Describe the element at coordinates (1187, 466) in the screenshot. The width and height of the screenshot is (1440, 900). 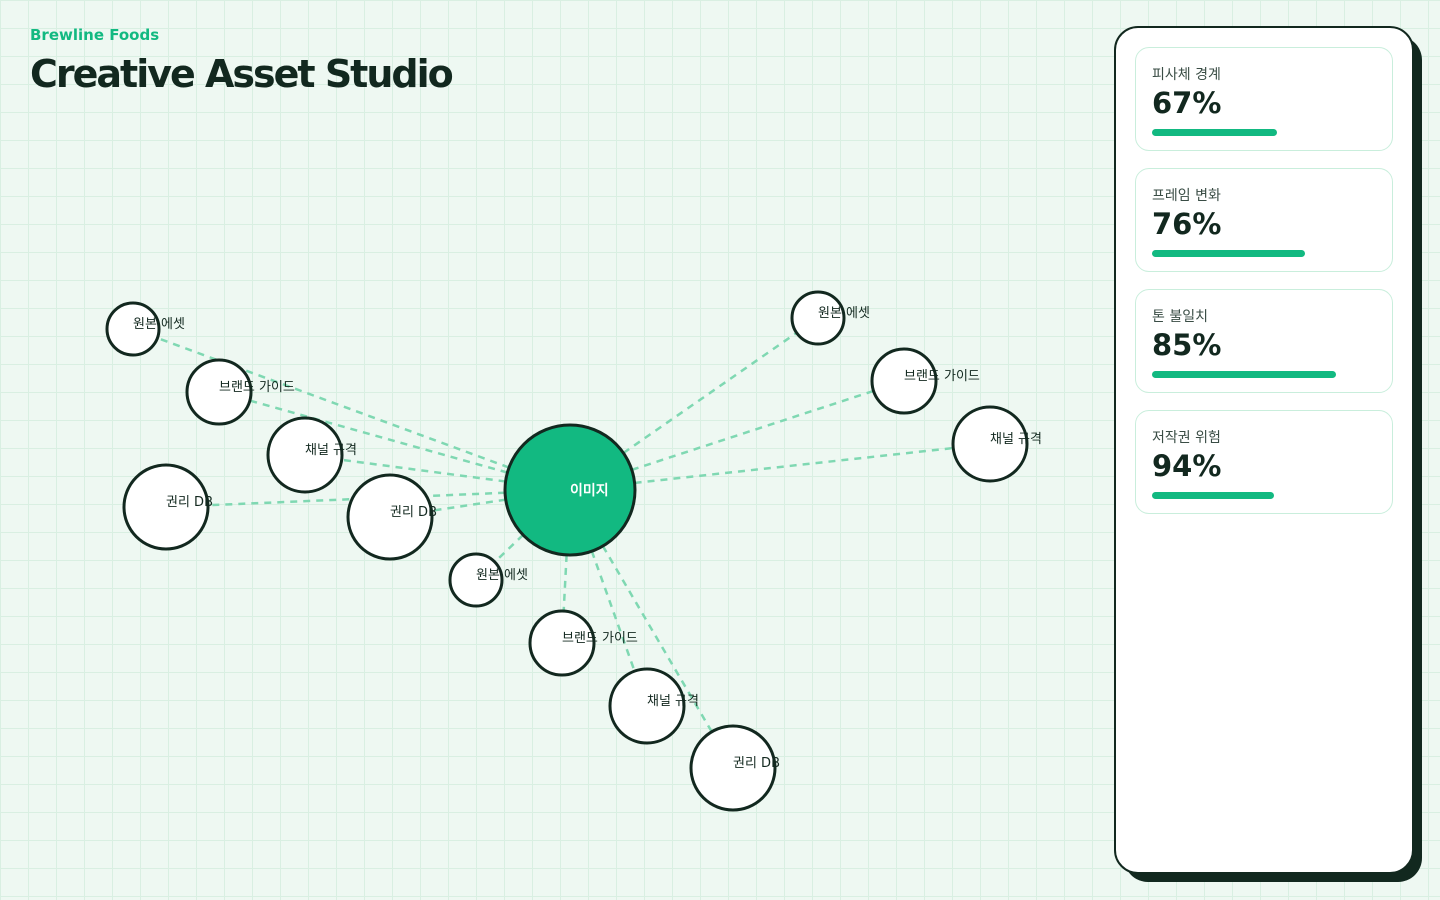
I see `metric-value: 94%` at that location.